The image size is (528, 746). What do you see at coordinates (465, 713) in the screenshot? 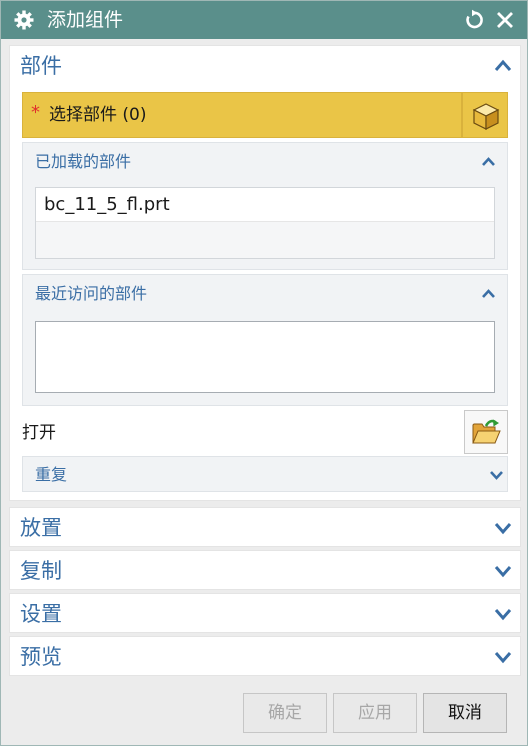
I see `cancel-button: 取消` at bounding box center [465, 713].